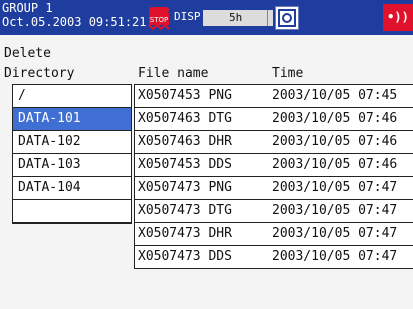 This screenshot has width=413, height=309. What do you see at coordinates (398, 17) in the screenshot?
I see `alarm-icon: •))` at bounding box center [398, 17].